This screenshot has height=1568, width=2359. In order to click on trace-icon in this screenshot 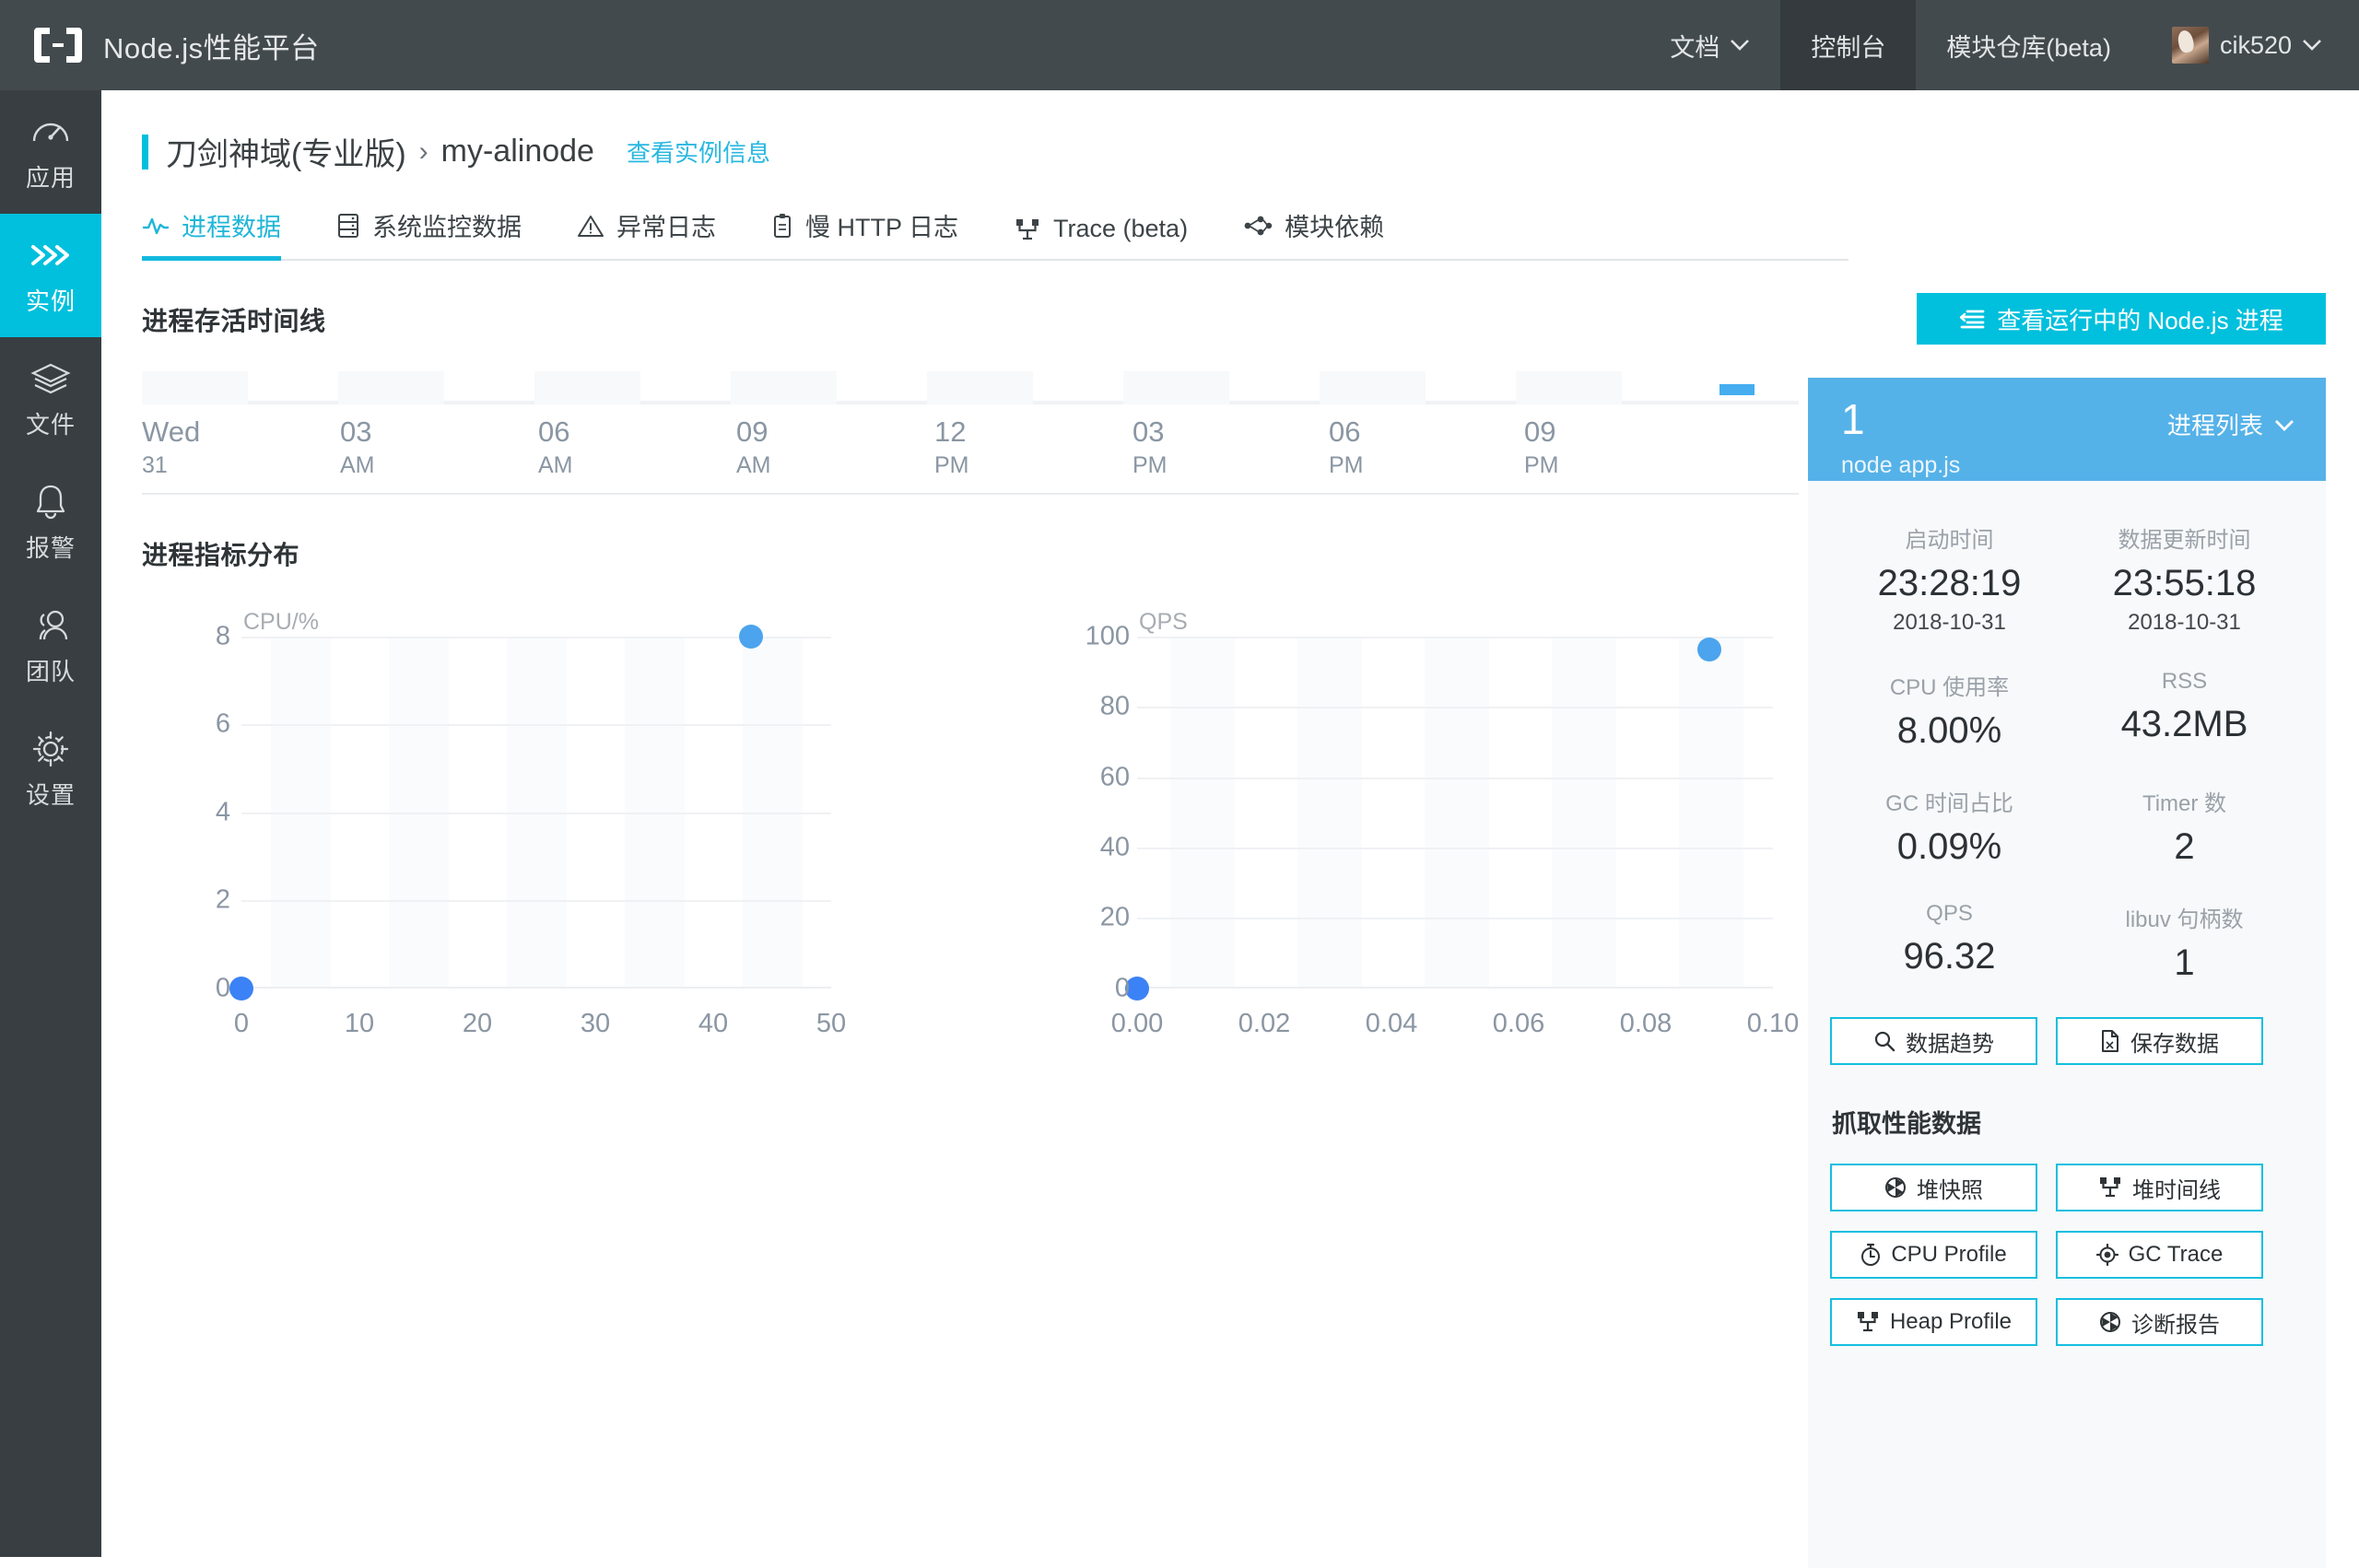, I will do `click(2110, 1187)`.